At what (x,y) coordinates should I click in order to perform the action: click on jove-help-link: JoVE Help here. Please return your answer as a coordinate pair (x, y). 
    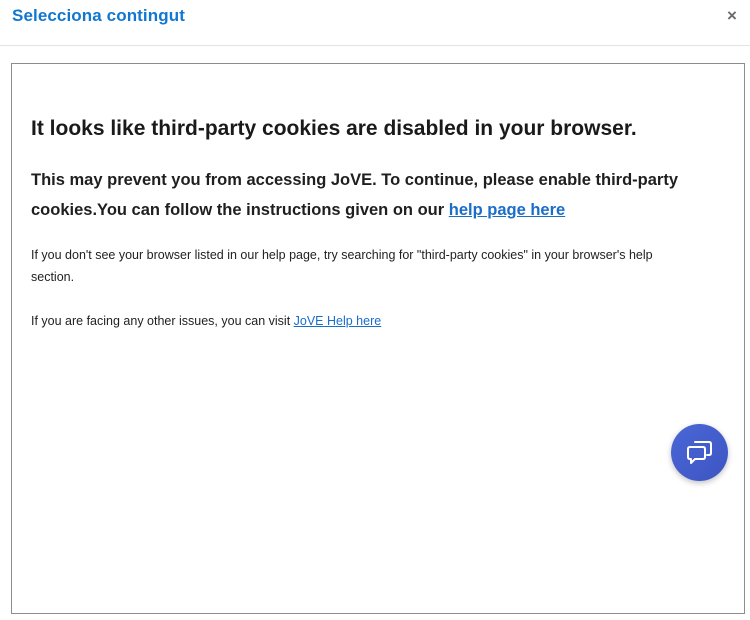
    Looking at the image, I should click on (338, 321).